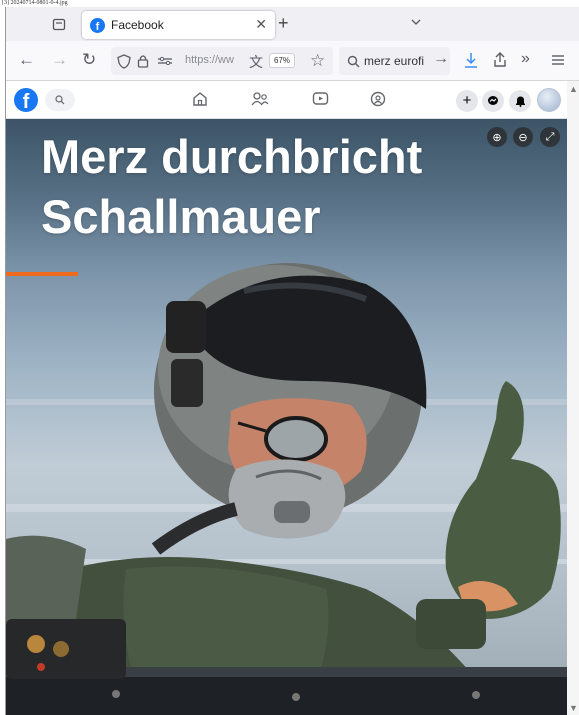  Describe the element at coordinates (178, 25) in the screenshot. I see `tab-facebook: f Facebook ✕` at that location.